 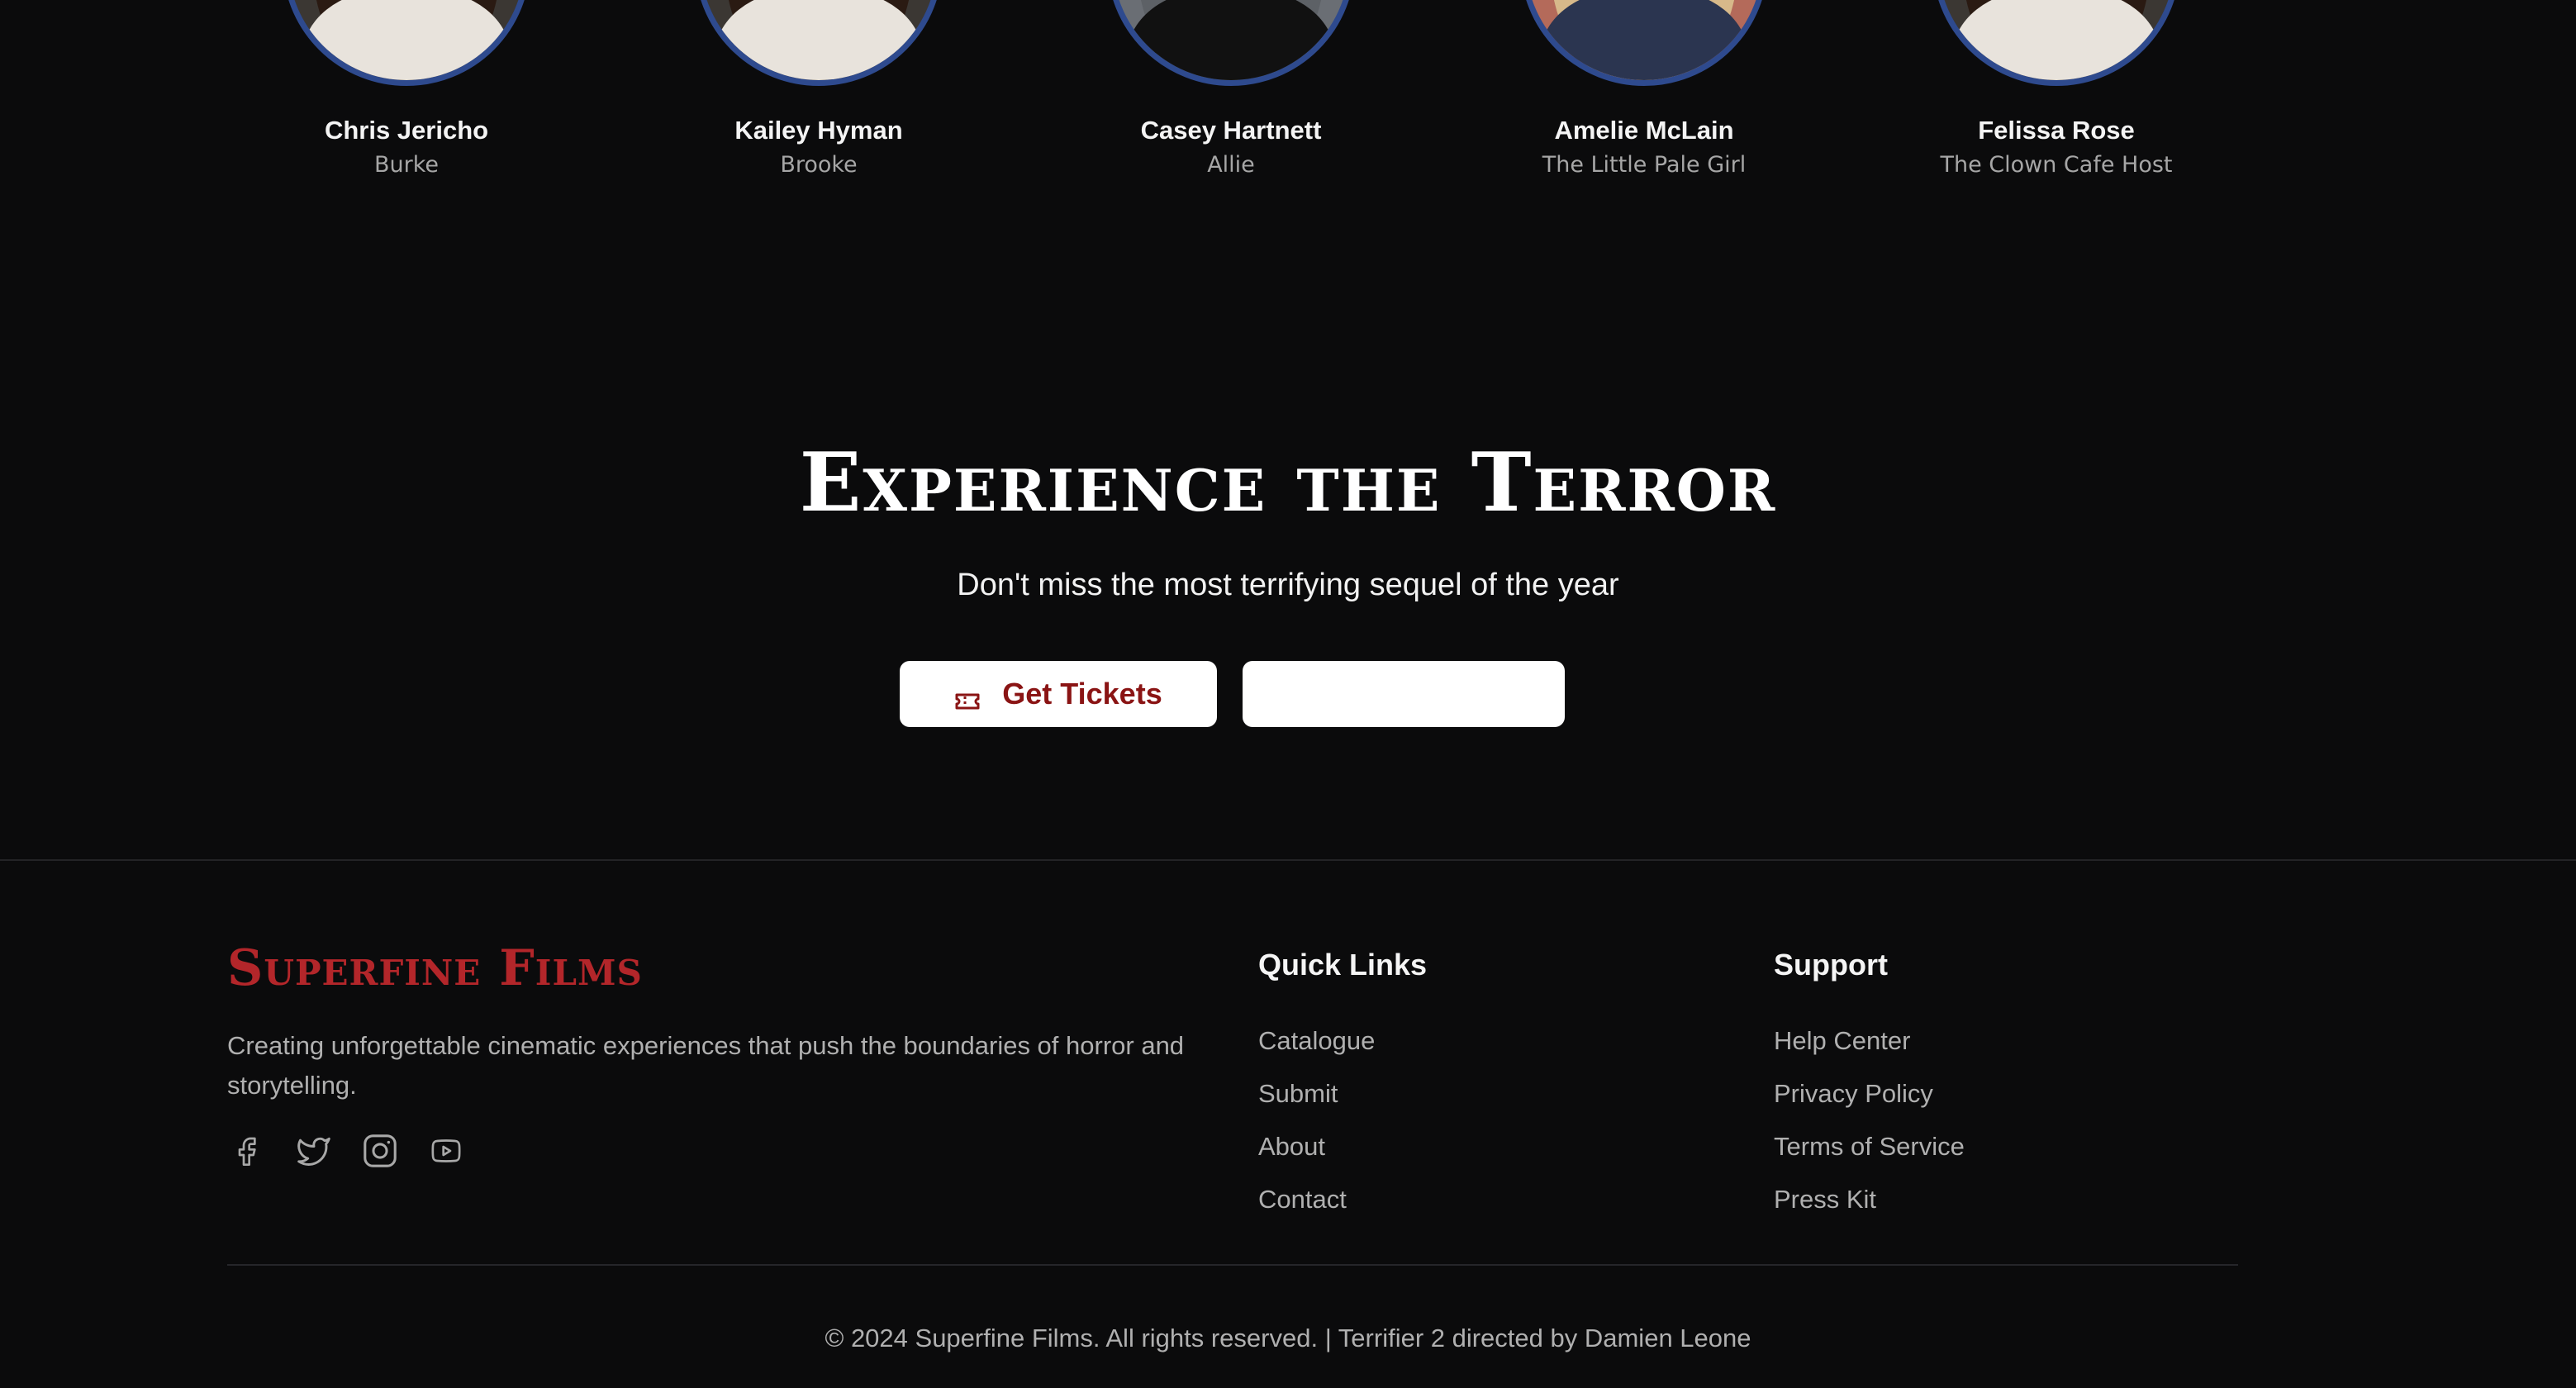 I want to click on get-tickets-label: Get Tickets, so click(x=1082, y=694).